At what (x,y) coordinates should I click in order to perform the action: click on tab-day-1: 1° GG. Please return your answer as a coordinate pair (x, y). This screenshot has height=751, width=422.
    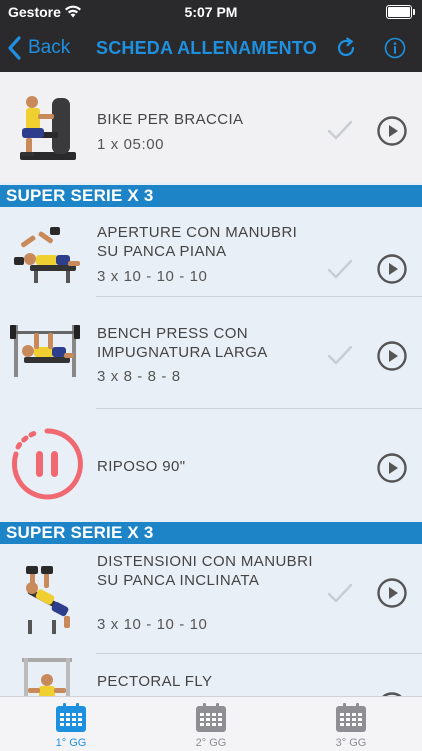
    Looking at the image, I should click on (71, 724).